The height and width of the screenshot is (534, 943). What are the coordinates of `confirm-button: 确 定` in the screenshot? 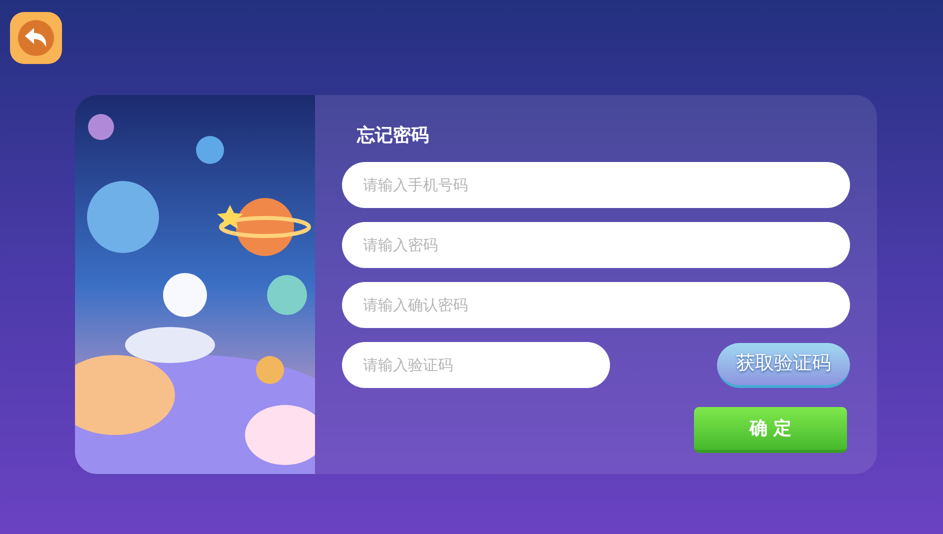 It's located at (770, 430).